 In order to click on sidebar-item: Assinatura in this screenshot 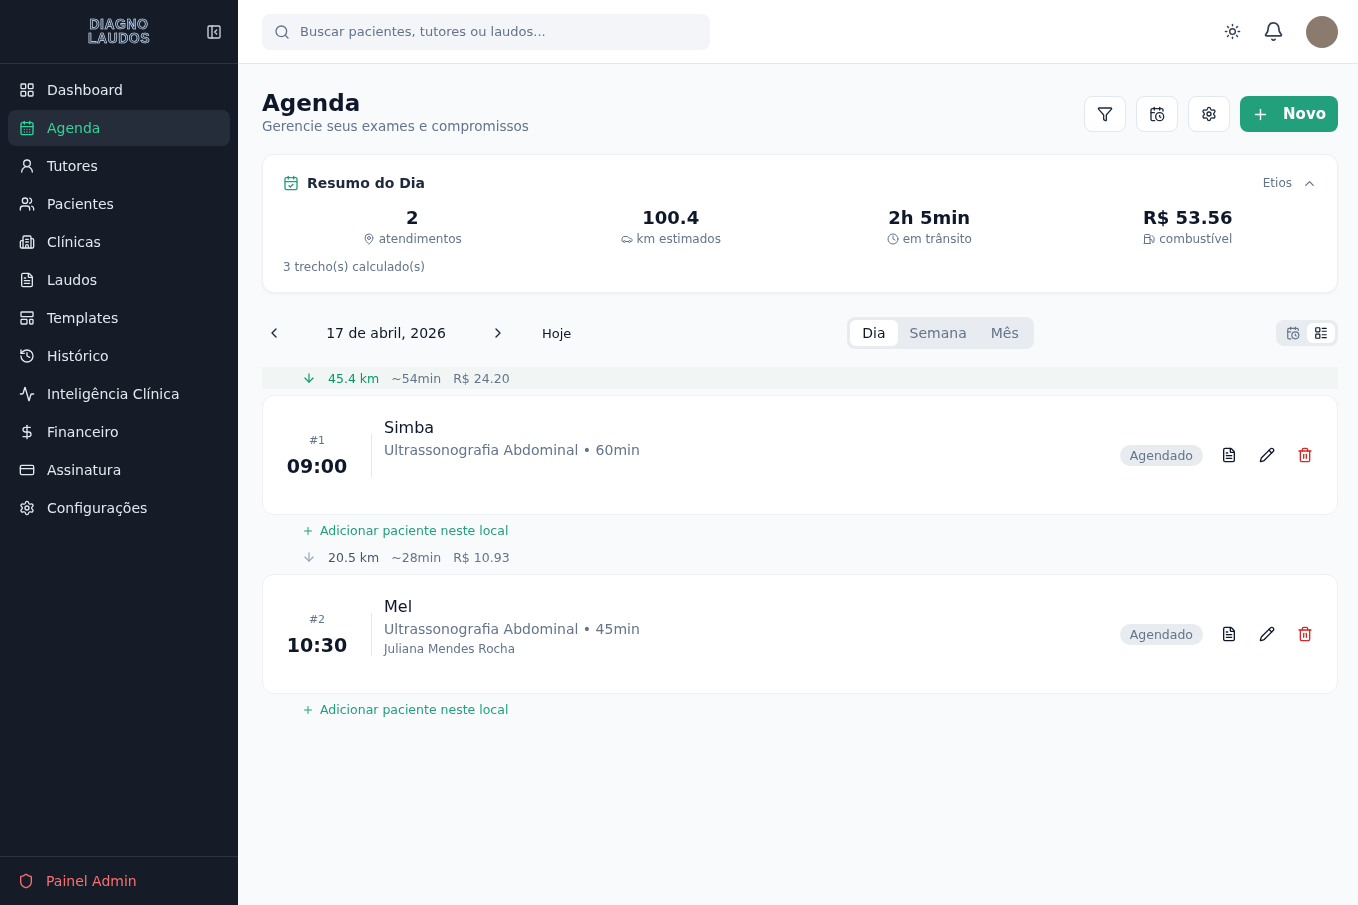, I will do `click(119, 470)`.